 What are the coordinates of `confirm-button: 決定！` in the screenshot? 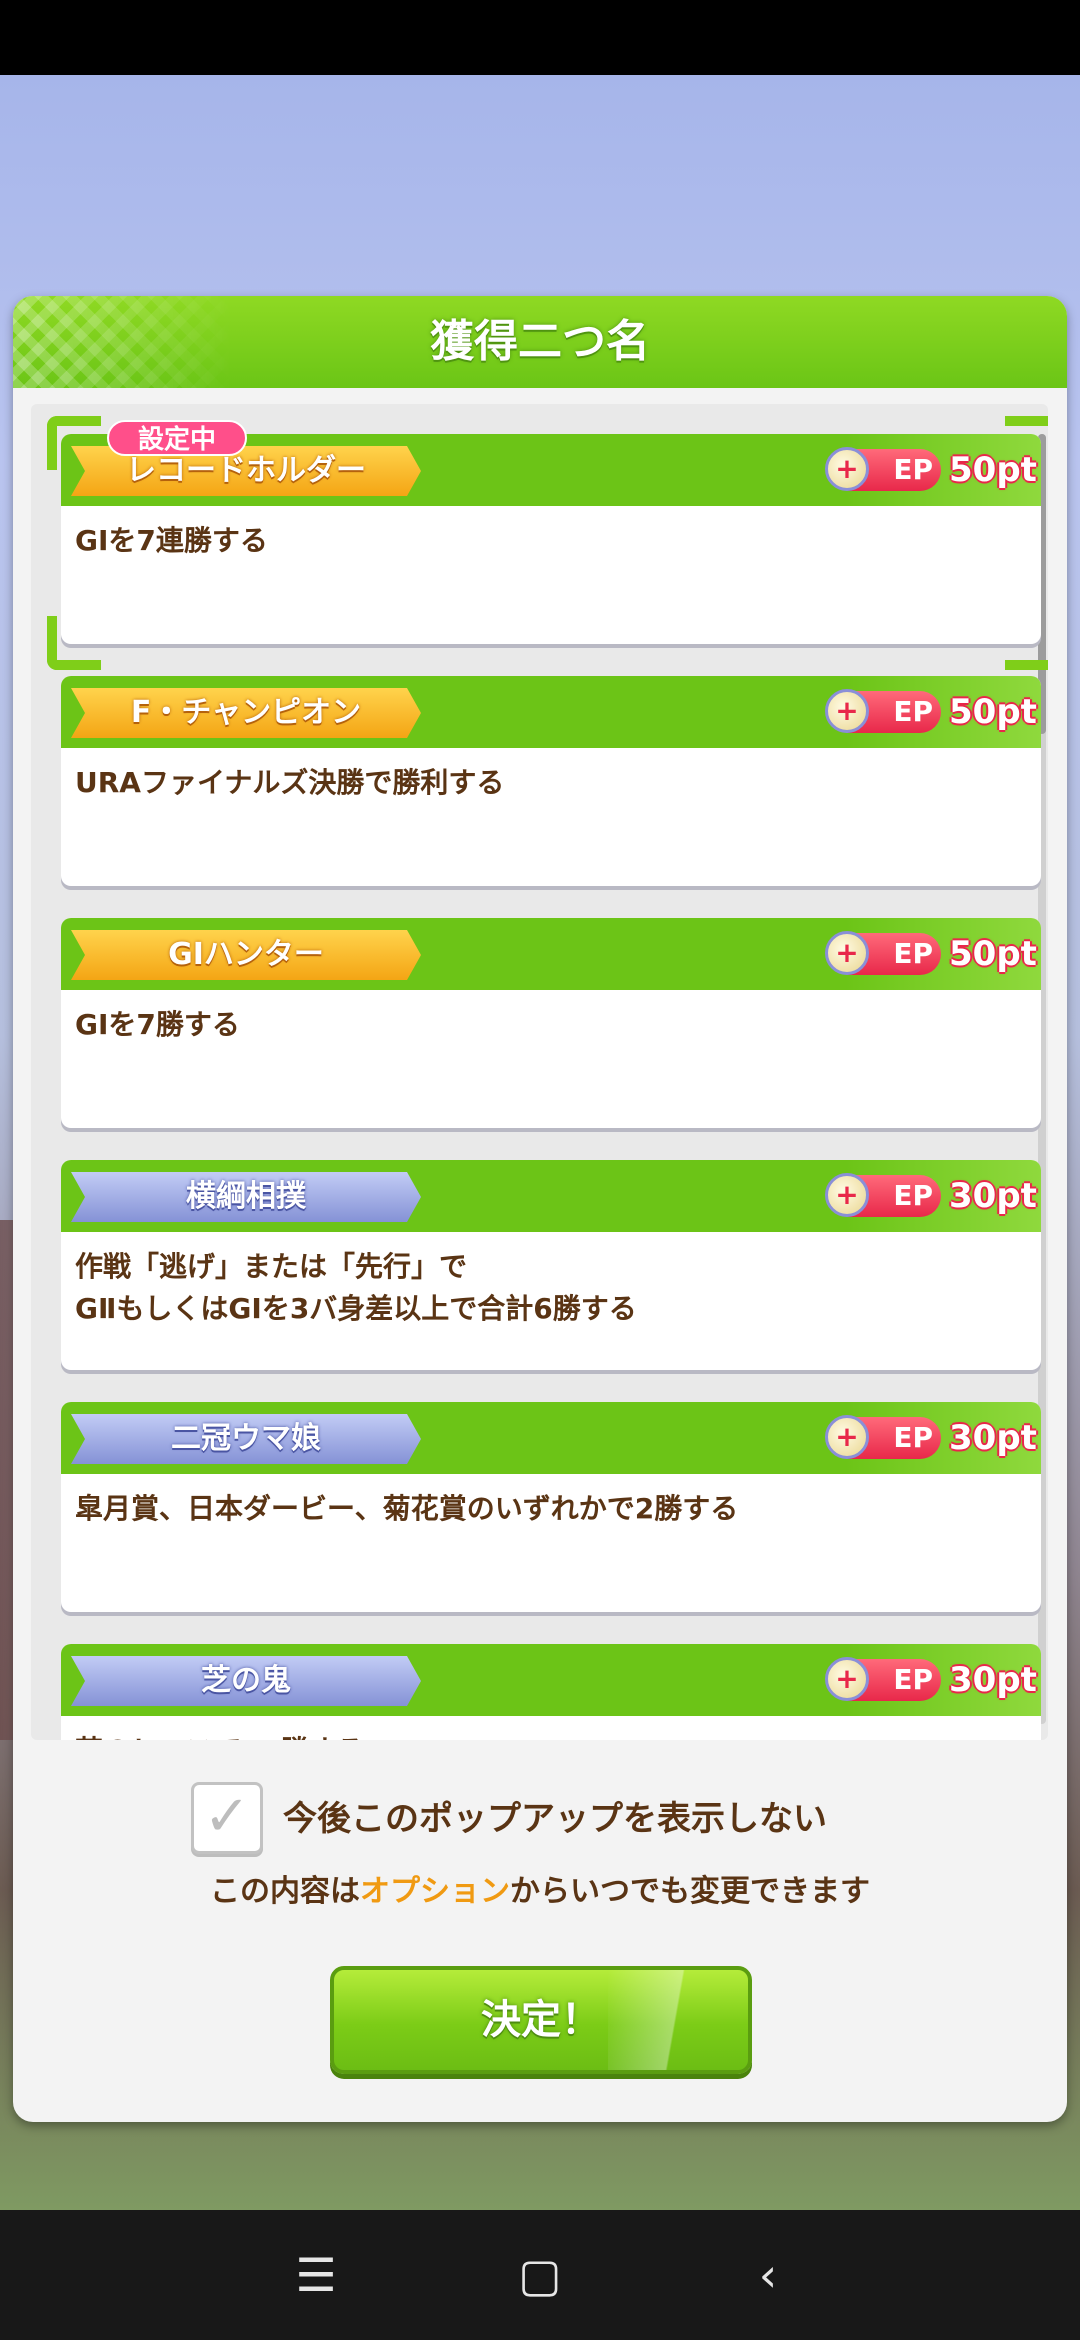 It's located at (541, 2020).